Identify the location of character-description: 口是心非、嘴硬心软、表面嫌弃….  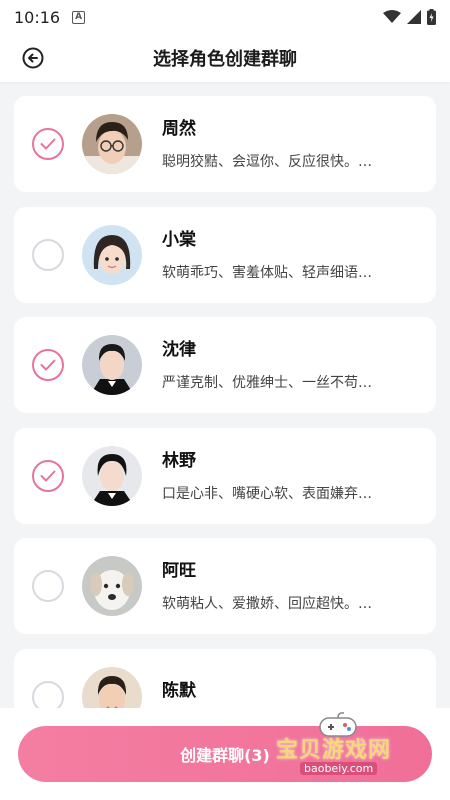
(267, 493).